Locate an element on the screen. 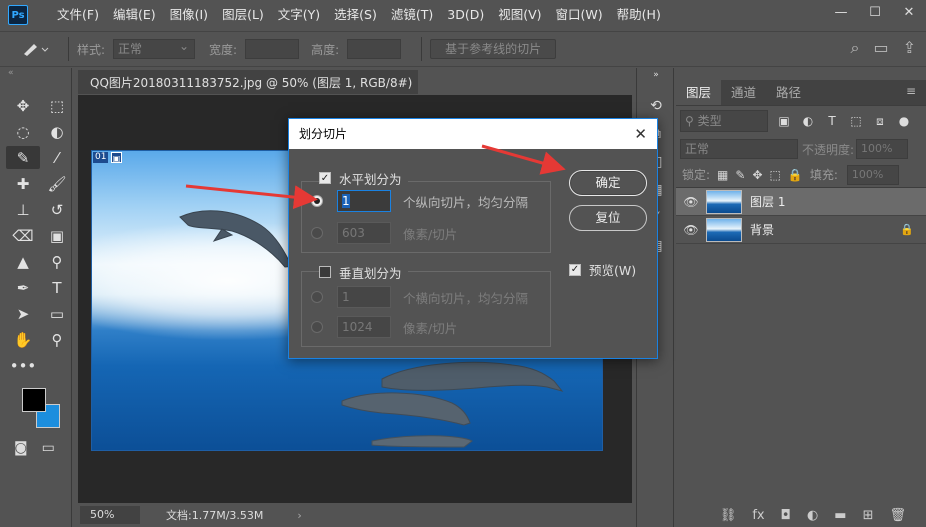 This screenshot has width=926, height=527. lock-transparent-icon: ▦ is located at coordinates (722, 175).